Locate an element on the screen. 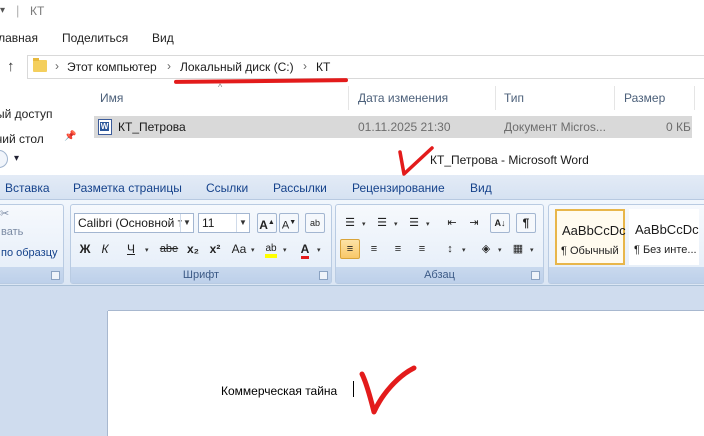 This screenshot has height=436, width=704. tab-page-layout: Разметка страницы is located at coordinates (127, 188).